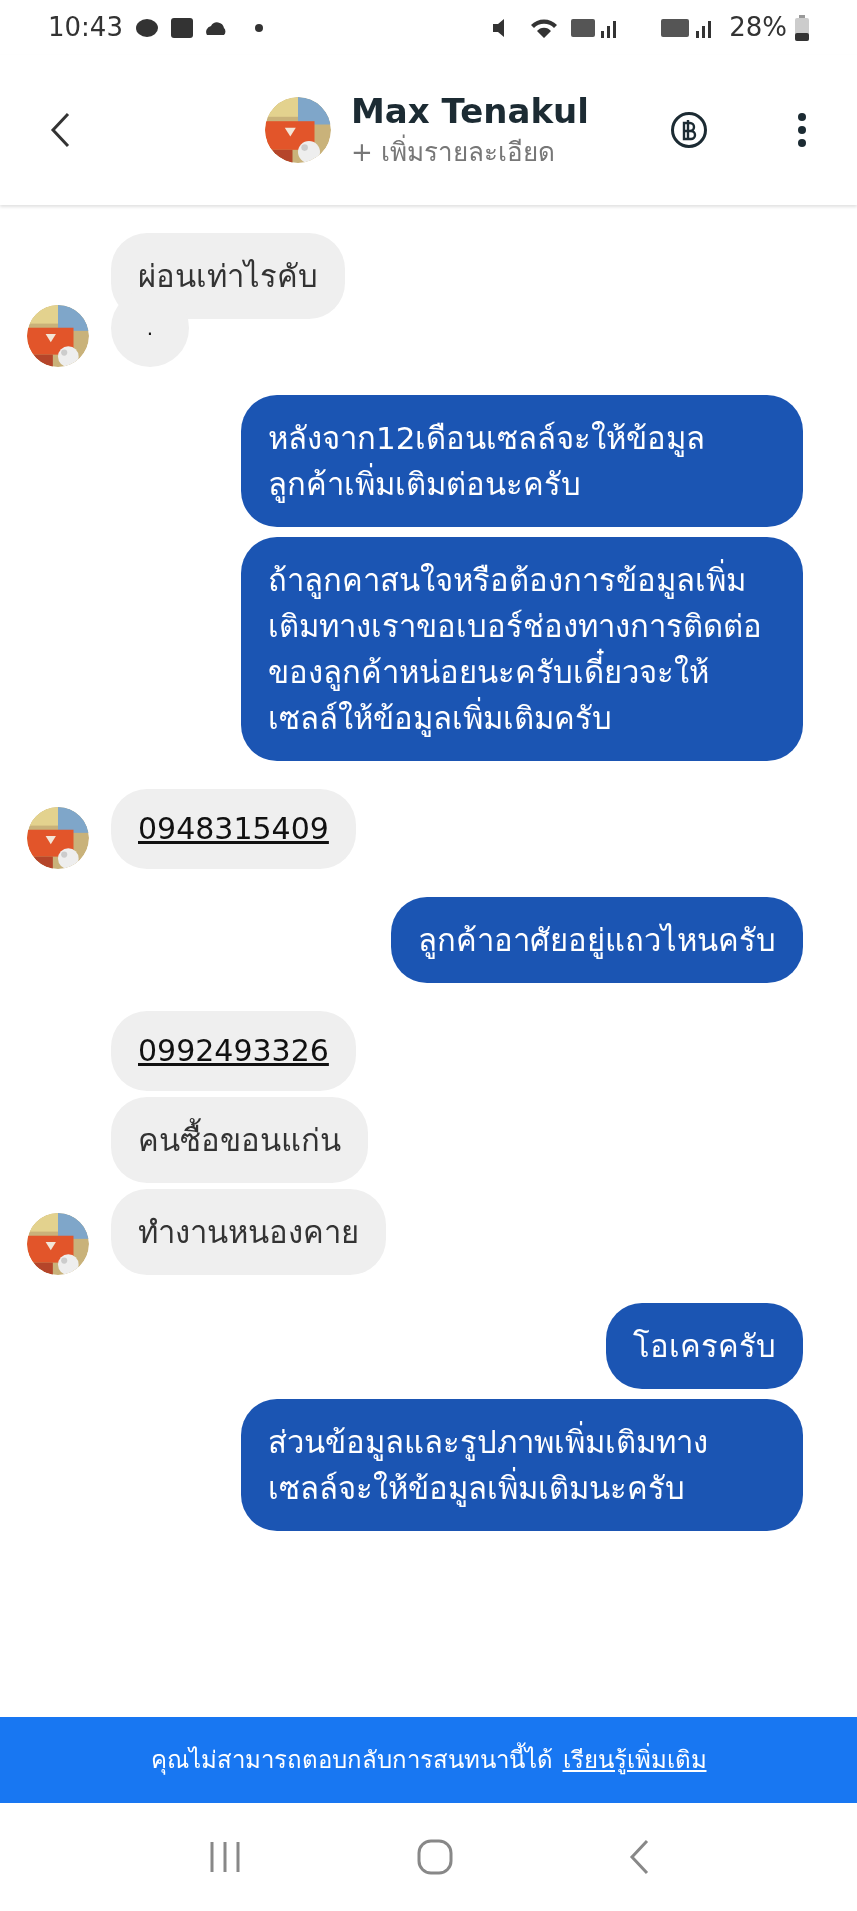 The height and width of the screenshot is (1911, 857). What do you see at coordinates (704, 1346) in the screenshot?
I see `message-bubble: โอเครครับ` at bounding box center [704, 1346].